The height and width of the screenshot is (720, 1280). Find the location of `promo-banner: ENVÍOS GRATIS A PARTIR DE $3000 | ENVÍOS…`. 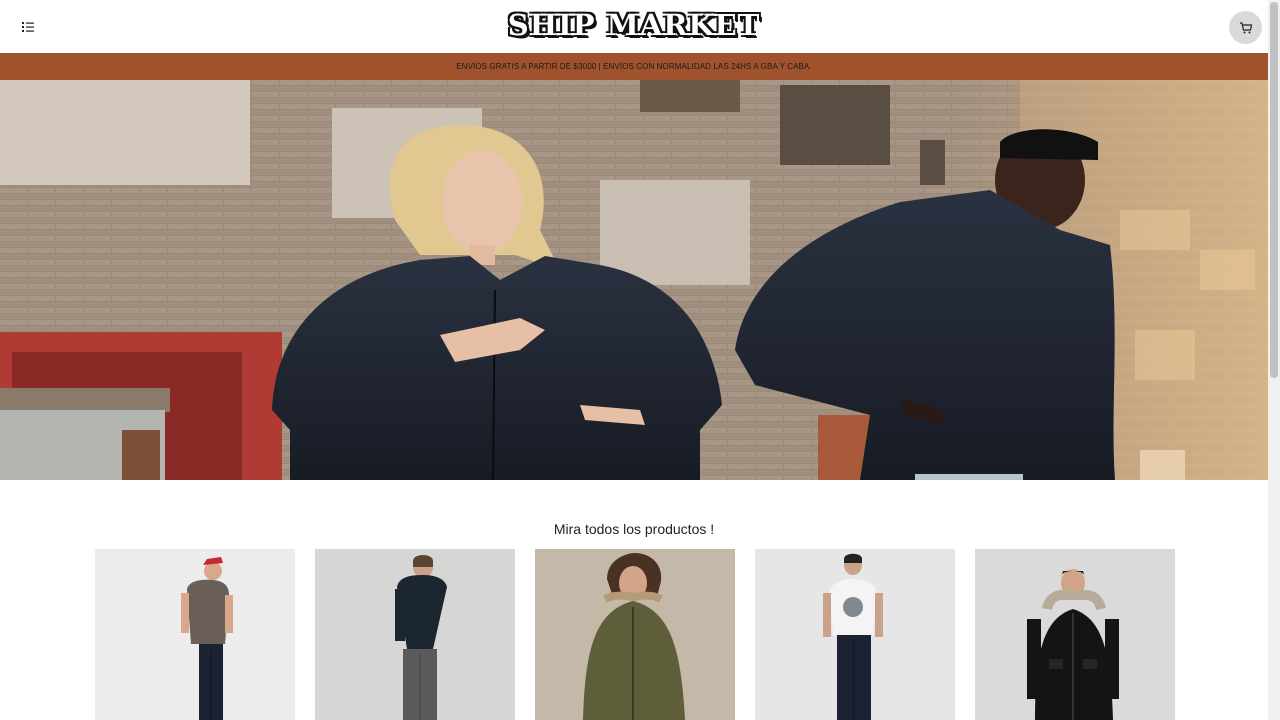

promo-banner: ENVÍOS GRATIS A PARTIR DE $3000 | ENVÍOS… is located at coordinates (634, 66).